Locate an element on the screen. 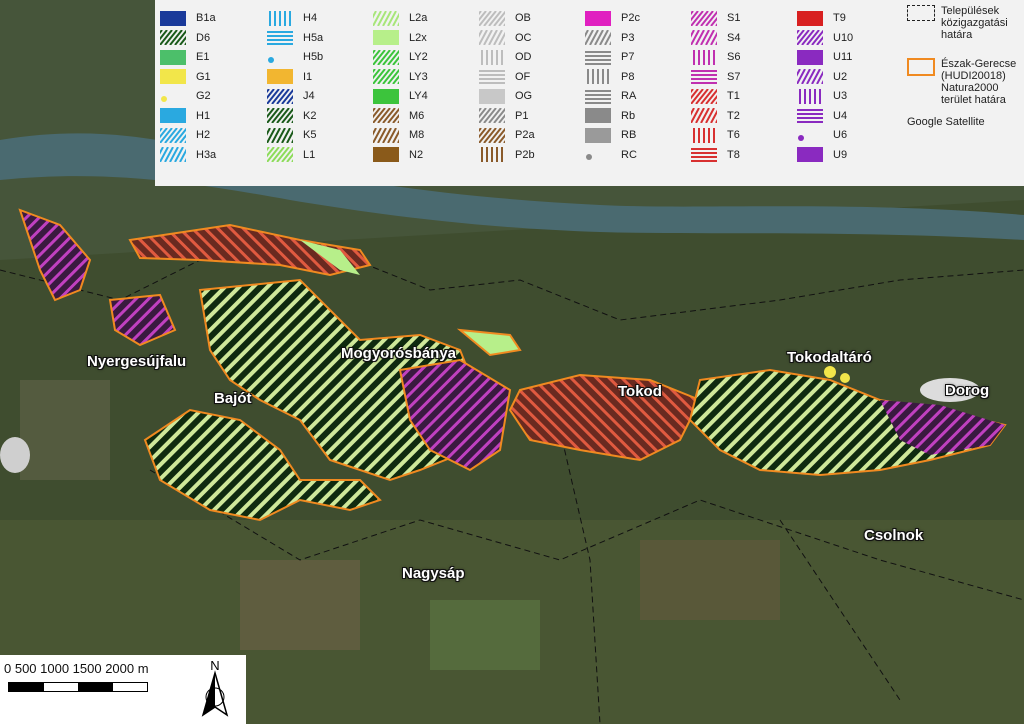 The image size is (1024, 724). legend-item-b1a: B1a is located at coordinates (188, 18).